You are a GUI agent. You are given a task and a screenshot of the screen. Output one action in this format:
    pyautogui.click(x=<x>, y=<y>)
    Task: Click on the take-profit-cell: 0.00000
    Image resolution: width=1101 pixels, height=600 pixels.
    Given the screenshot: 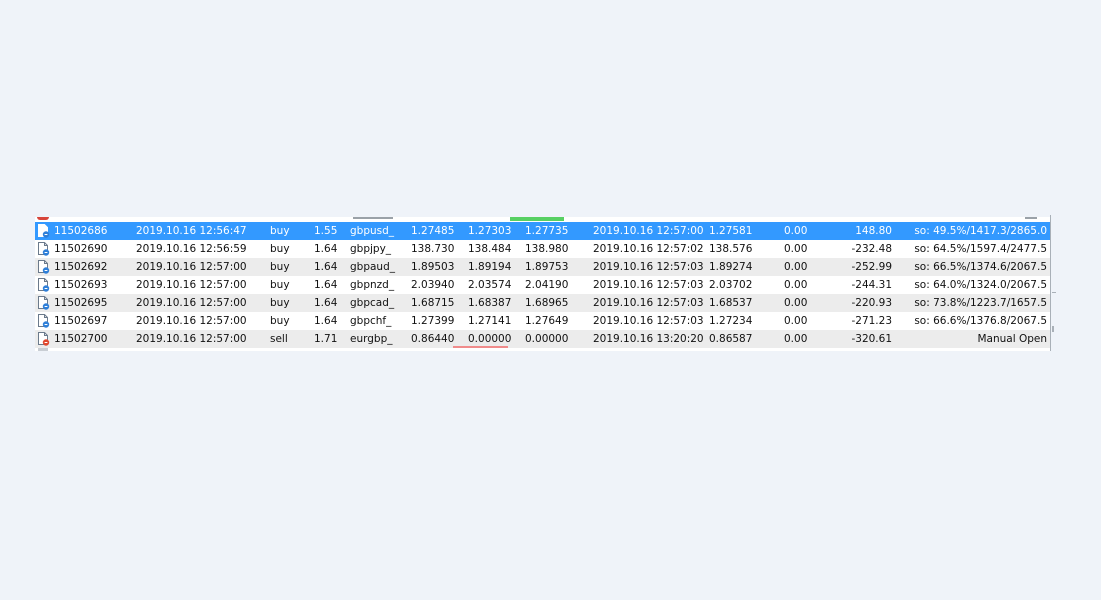 What is the action you would take?
    pyautogui.click(x=547, y=339)
    